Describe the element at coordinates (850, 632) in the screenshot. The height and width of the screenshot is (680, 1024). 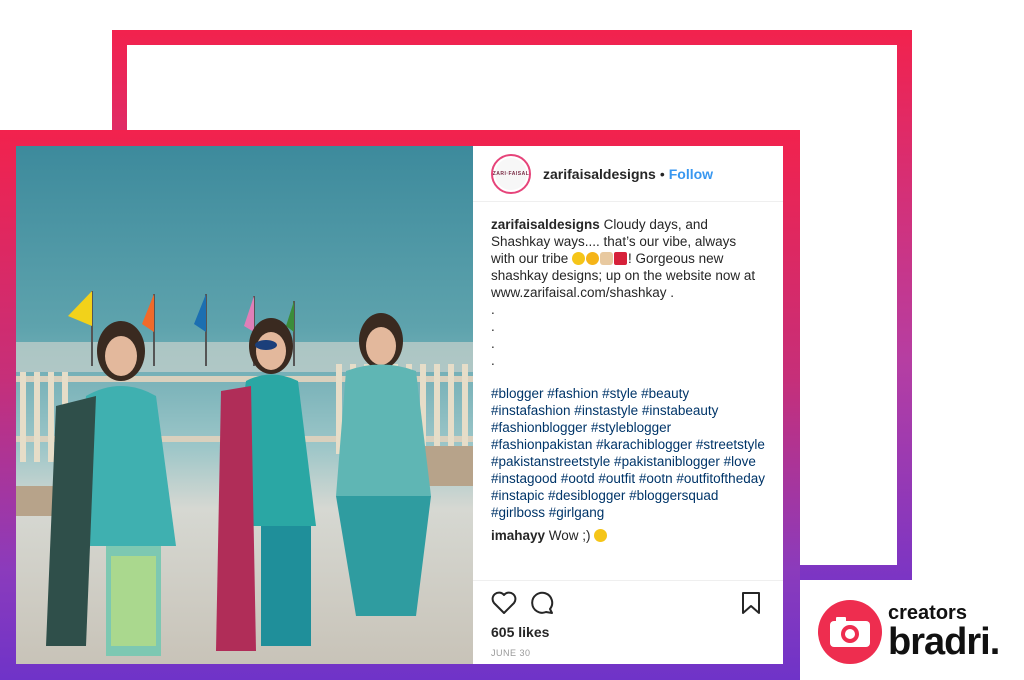
I see `camera-icon` at that location.